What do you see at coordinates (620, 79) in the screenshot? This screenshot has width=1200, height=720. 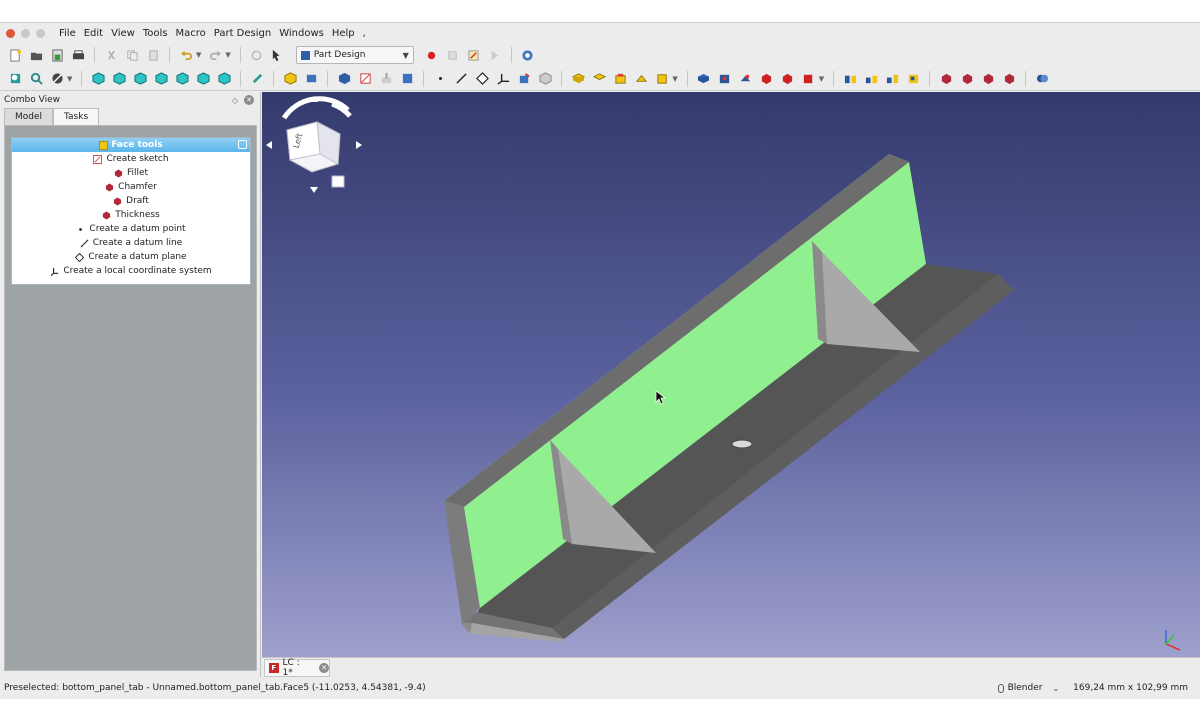 I see `additive-loft-button` at bounding box center [620, 79].